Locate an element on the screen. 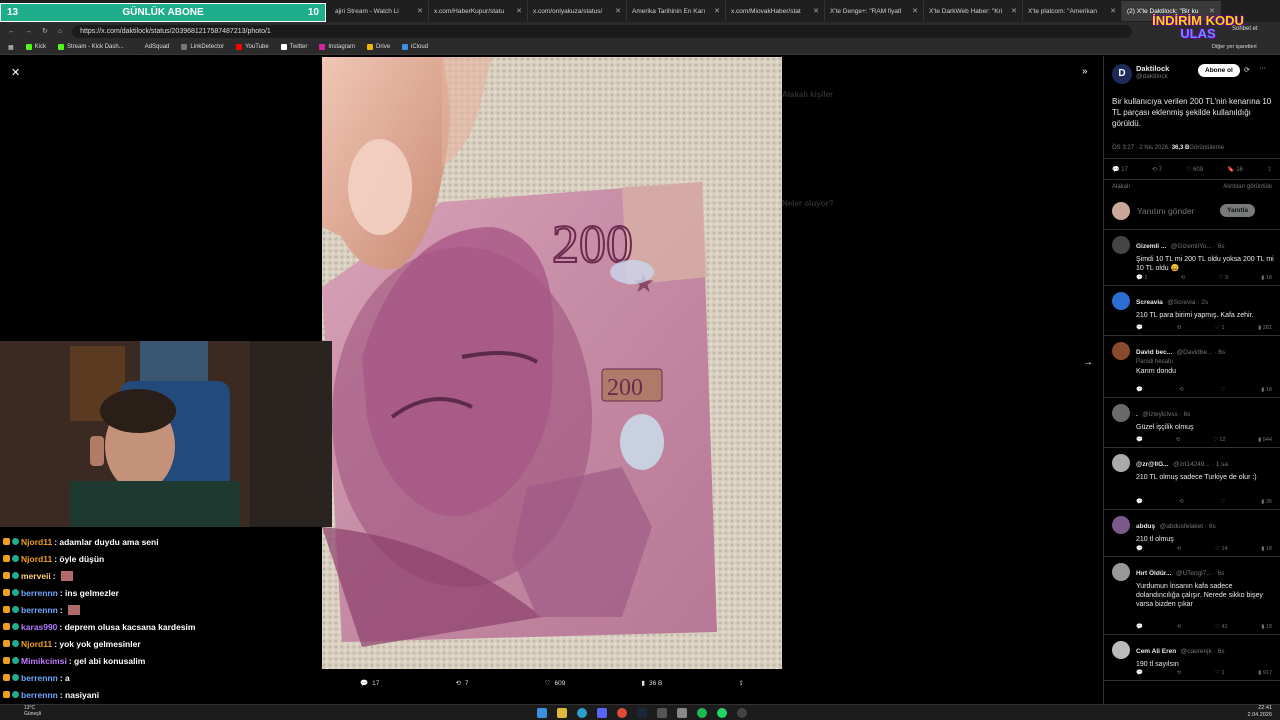 The width and height of the screenshot is (1280, 720). chat-username: karas990 is located at coordinates (39, 627).